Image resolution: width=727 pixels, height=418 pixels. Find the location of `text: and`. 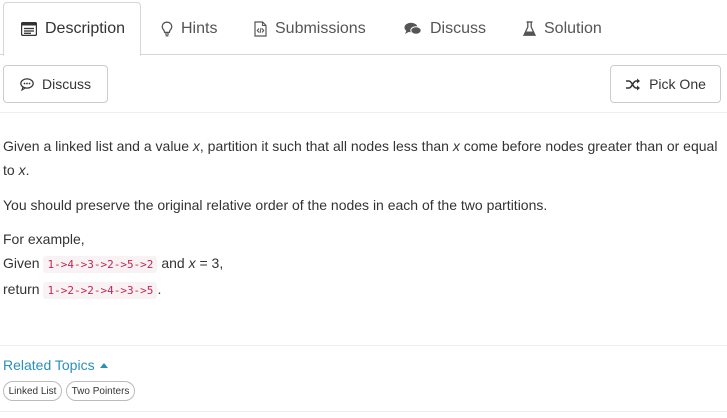

text: and is located at coordinates (173, 263).